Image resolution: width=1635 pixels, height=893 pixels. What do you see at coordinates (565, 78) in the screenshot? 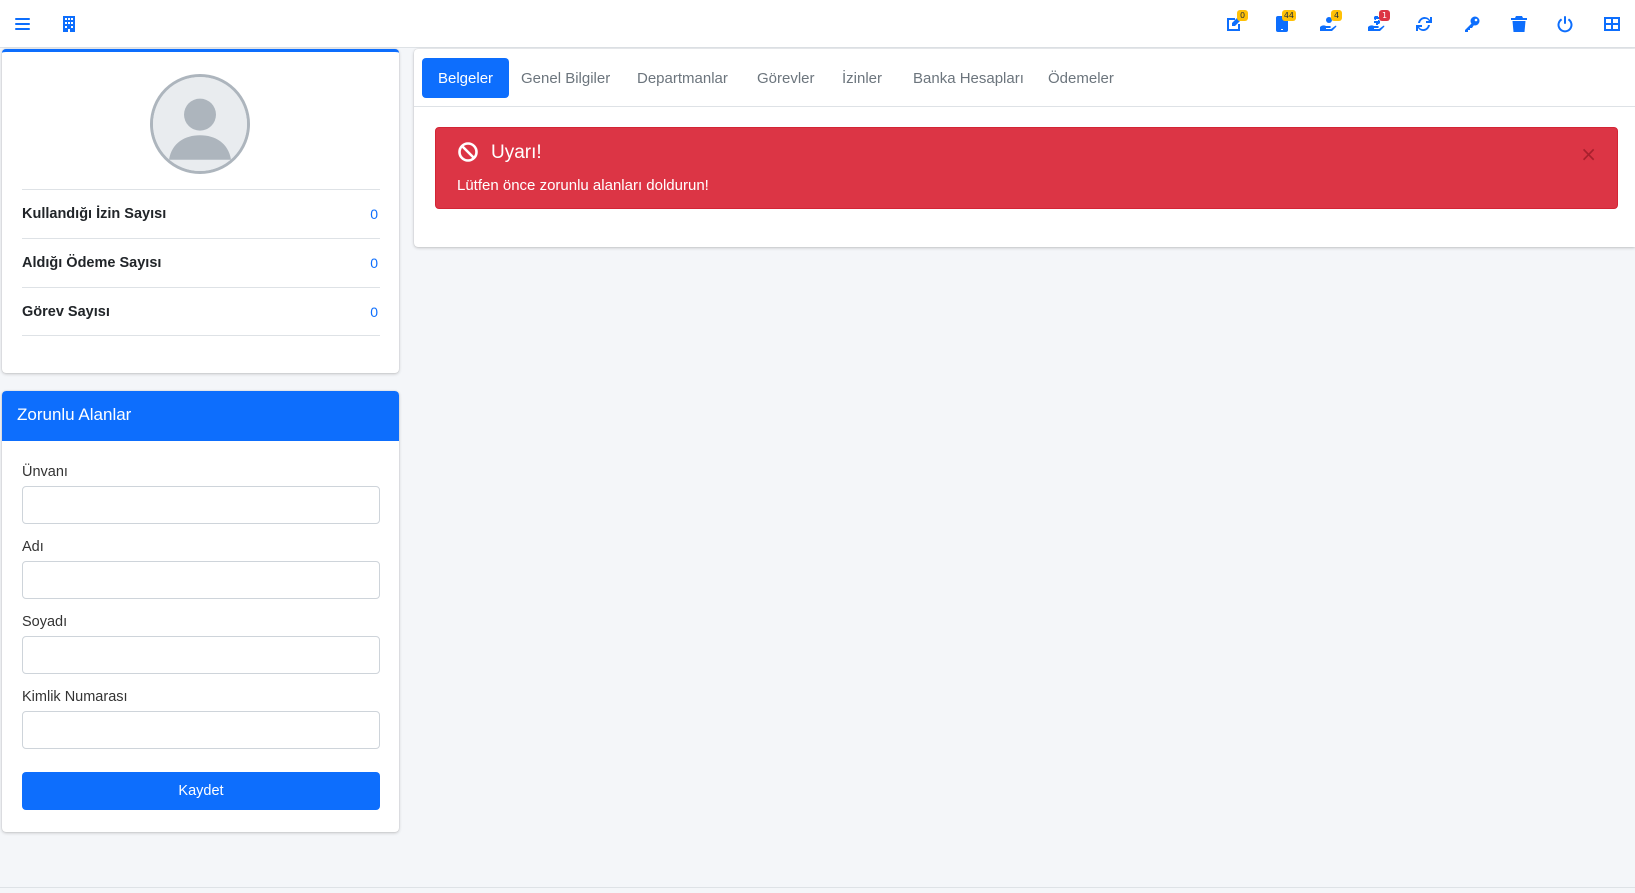
I see `tab-general-info: Genel Bilgiler` at bounding box center [565, 78].